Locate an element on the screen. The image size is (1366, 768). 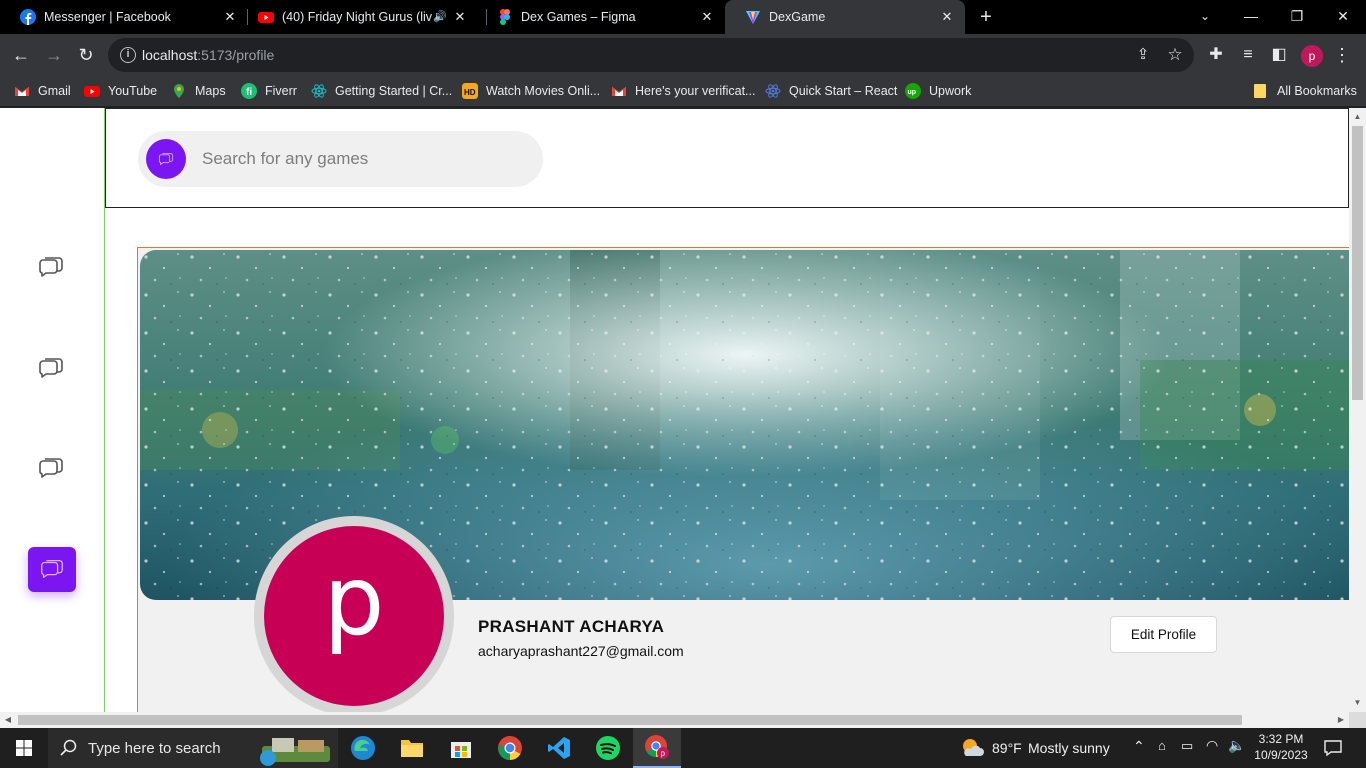
tab-title: DexGame is located at coordinates (797, 17).